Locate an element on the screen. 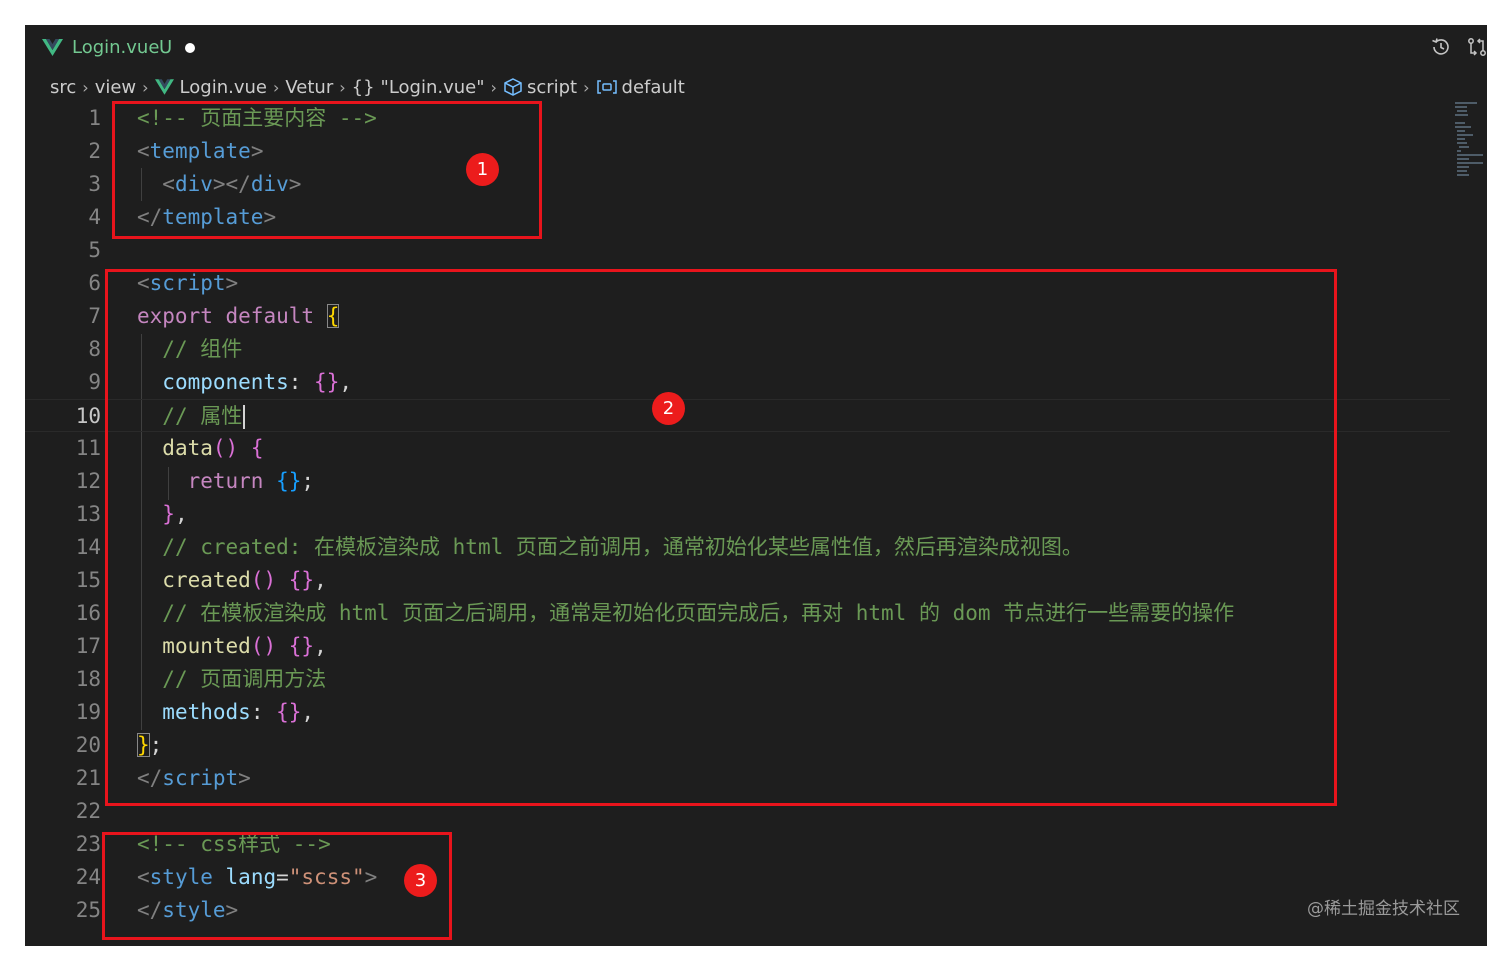 This screenshot has height=971, width=1512. line-number: 23 is located at coordinates (88, 844).